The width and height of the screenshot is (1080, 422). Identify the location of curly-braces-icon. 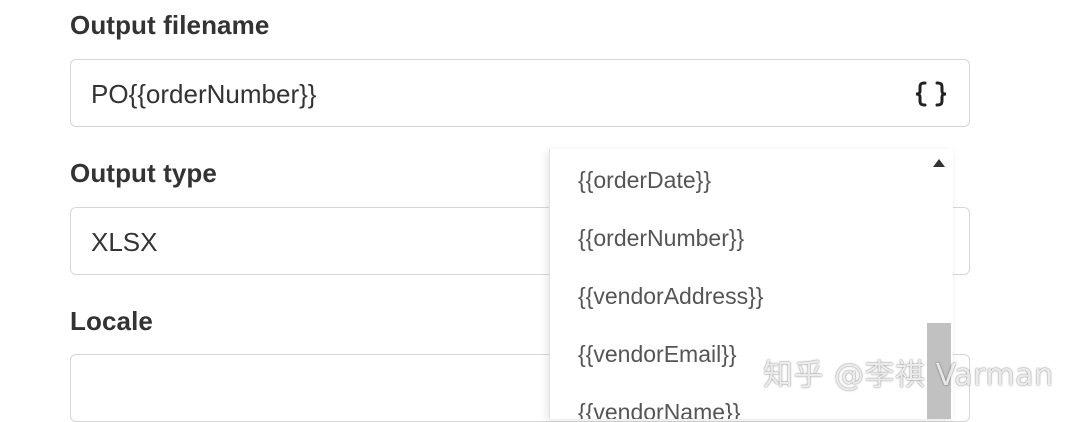
(931, 94).